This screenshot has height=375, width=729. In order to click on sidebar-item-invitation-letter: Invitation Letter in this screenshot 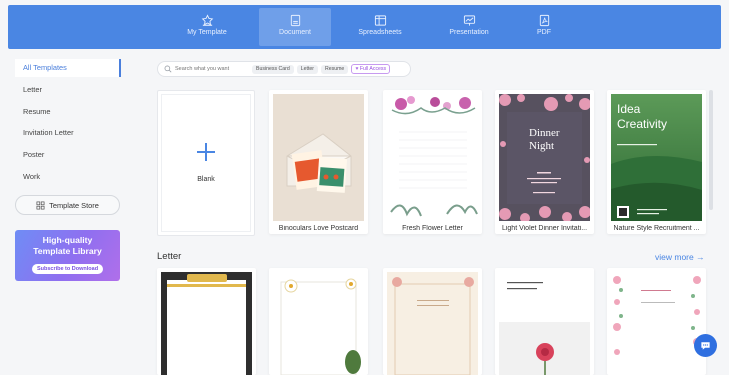, I will do `click(68, 133)`.